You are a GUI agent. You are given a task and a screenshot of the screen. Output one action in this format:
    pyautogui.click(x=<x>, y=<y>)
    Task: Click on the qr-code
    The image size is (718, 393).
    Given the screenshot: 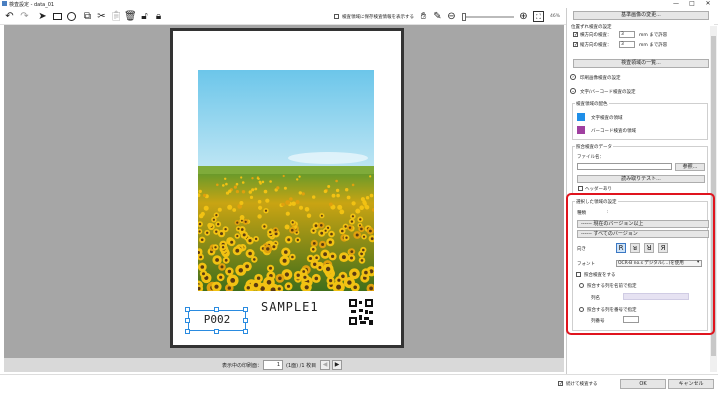 What is the action you would take?
    pyautogui.click(x=361, y=312)
    